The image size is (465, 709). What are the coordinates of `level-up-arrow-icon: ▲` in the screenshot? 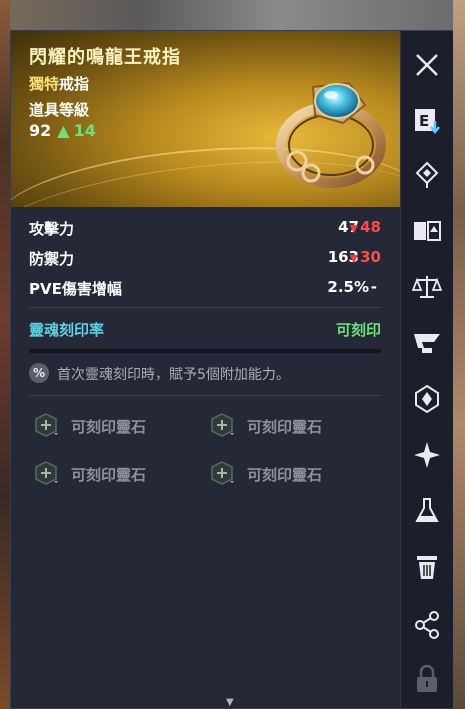 It's located at (63, 130).